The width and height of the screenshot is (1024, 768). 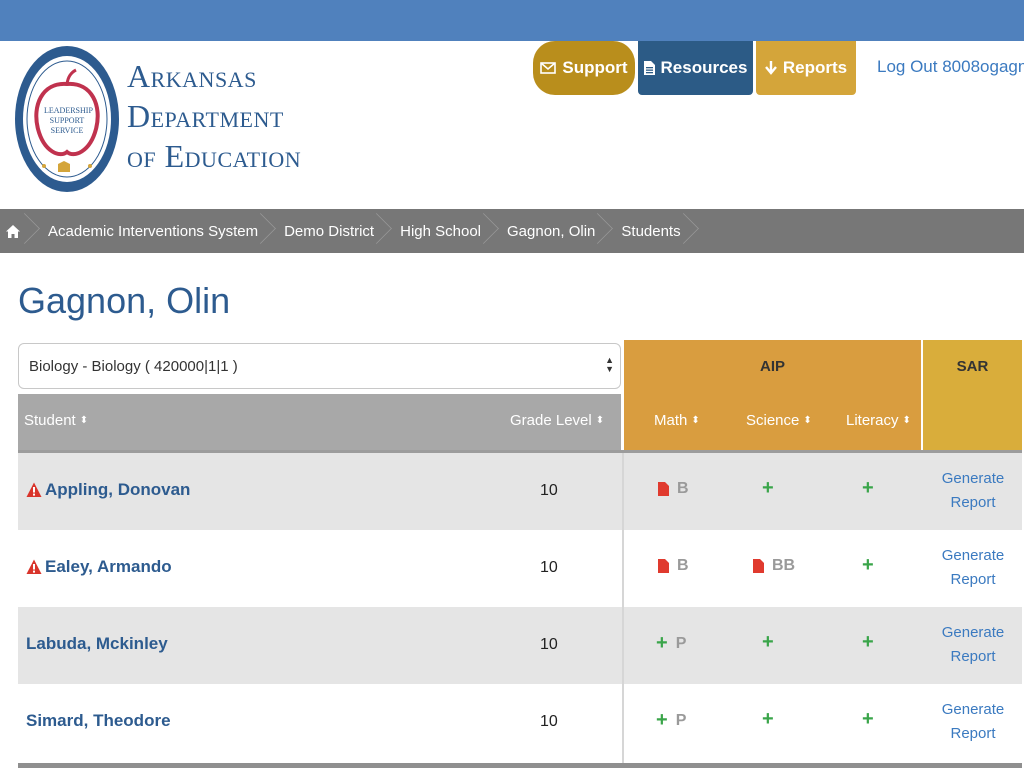 I want to click on logout-label: Log Out 8008ogagnon, so click(x=950, y=66).